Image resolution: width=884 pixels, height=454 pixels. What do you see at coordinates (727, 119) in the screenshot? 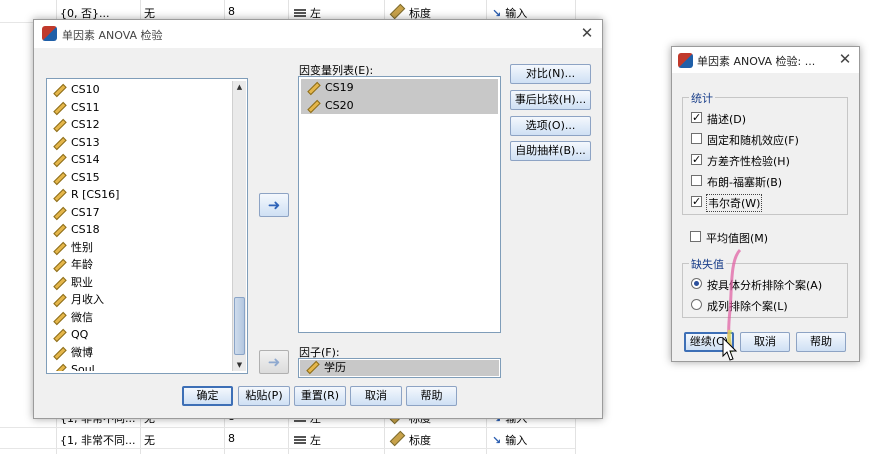
I see `descriptive-label: 描述(D)` at bounding box center [727, 119].